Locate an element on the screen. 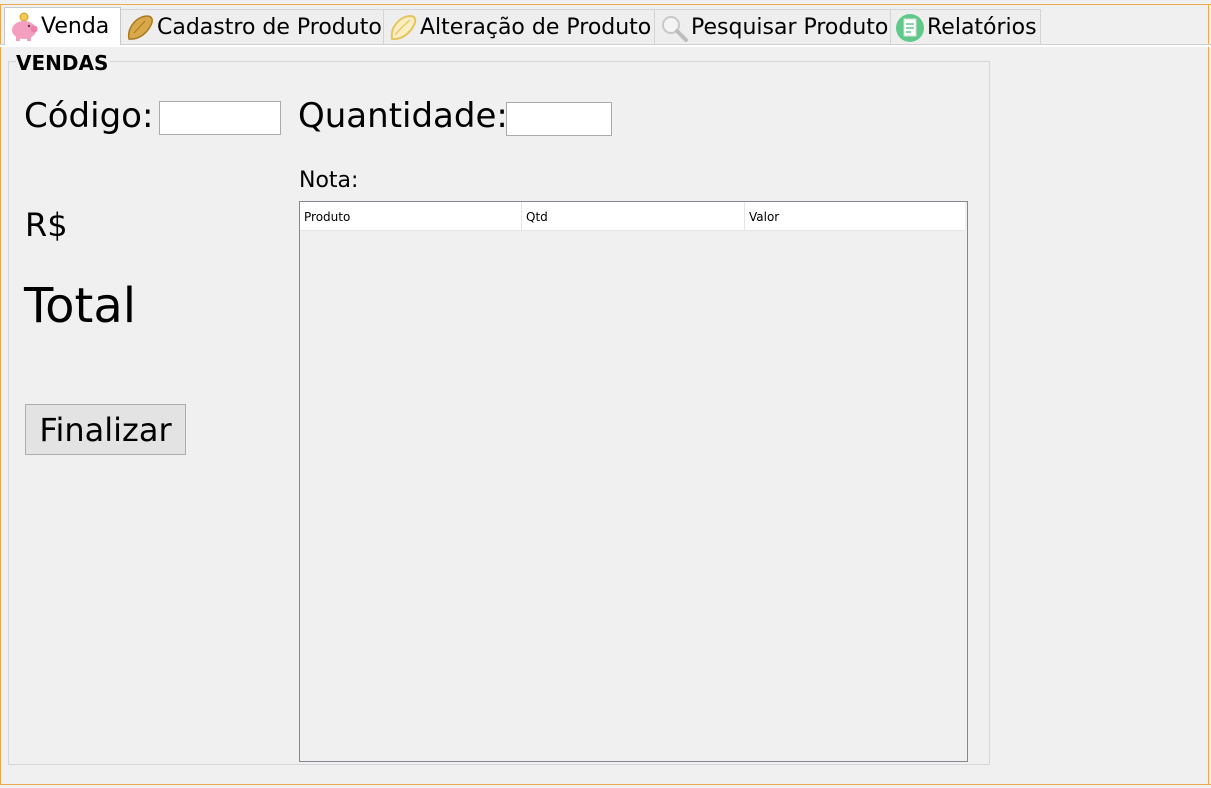 This screenshot has height=788, width=1211. tab-cadastro-produto: Cadastro de Produto is located at coordinates (252, 27).